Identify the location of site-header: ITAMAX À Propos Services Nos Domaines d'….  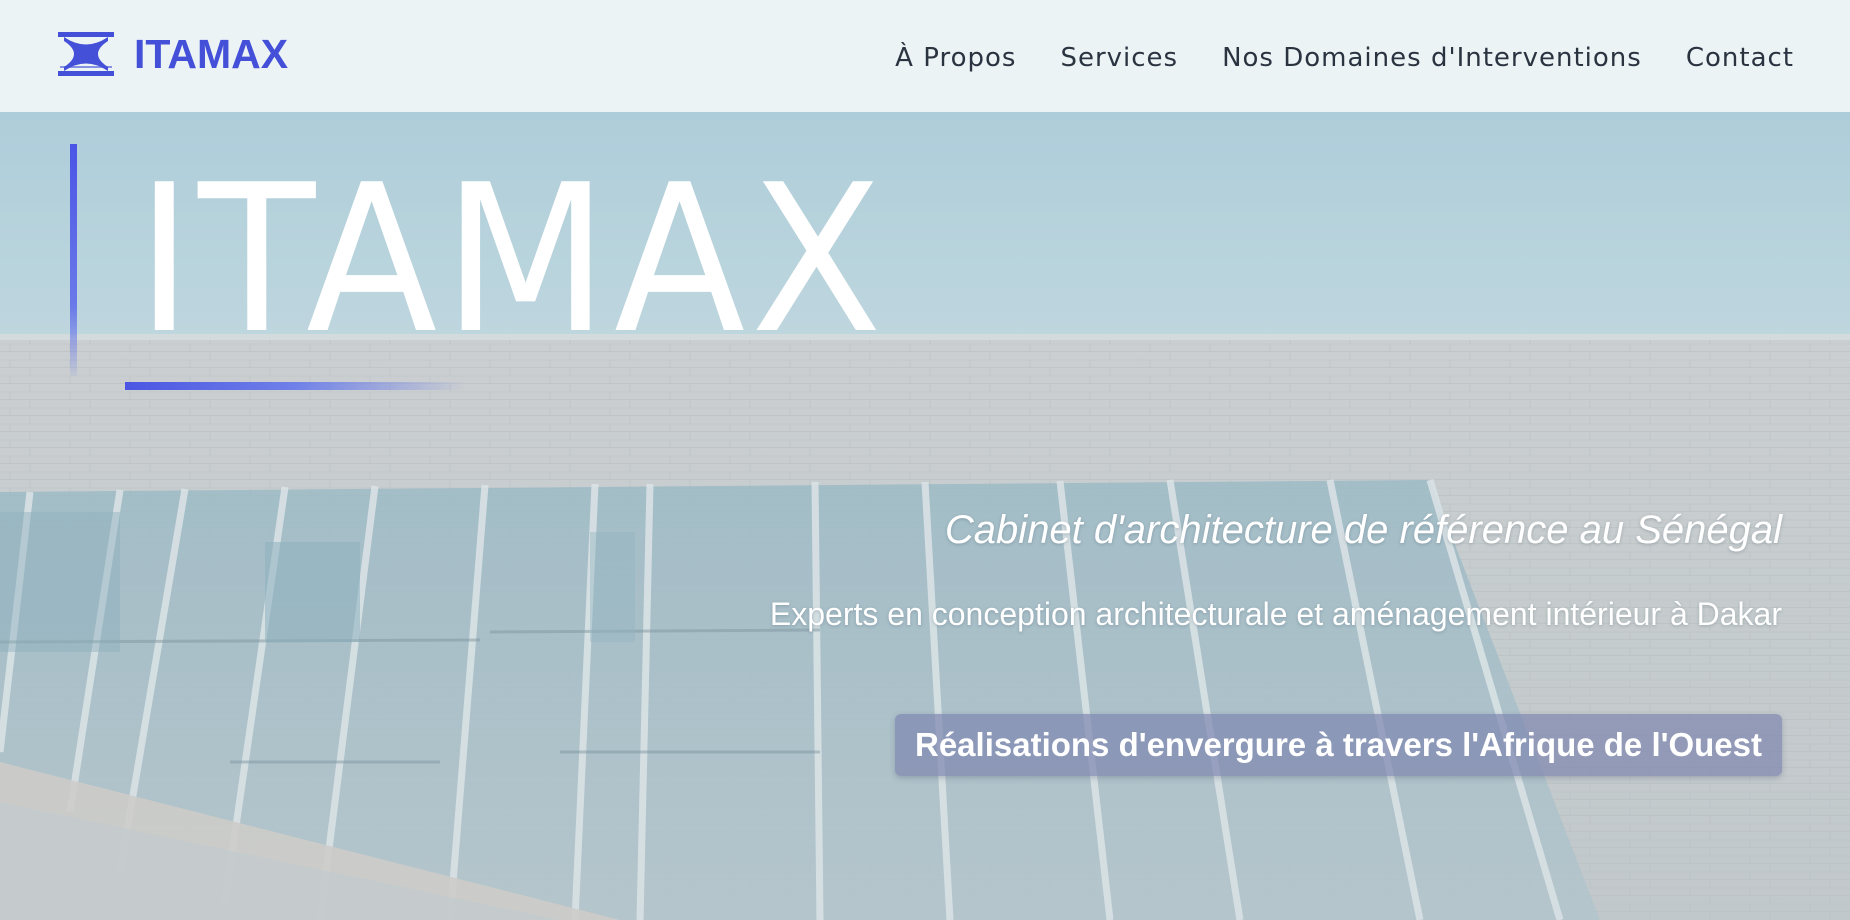
(925, 56).